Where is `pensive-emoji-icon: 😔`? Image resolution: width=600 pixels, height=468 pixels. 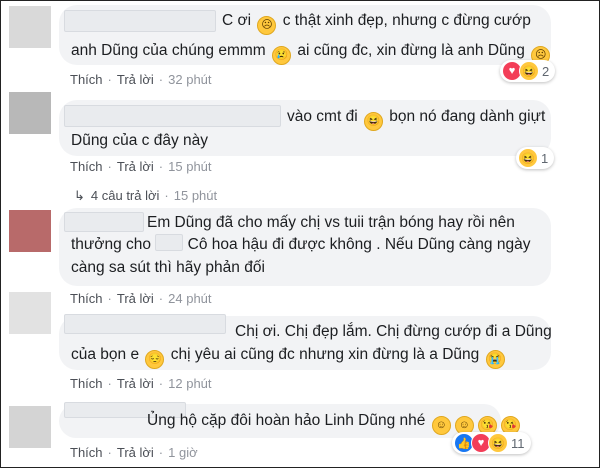
pensive-emoji-icon: 😔 is located at coordinates (155, 359).